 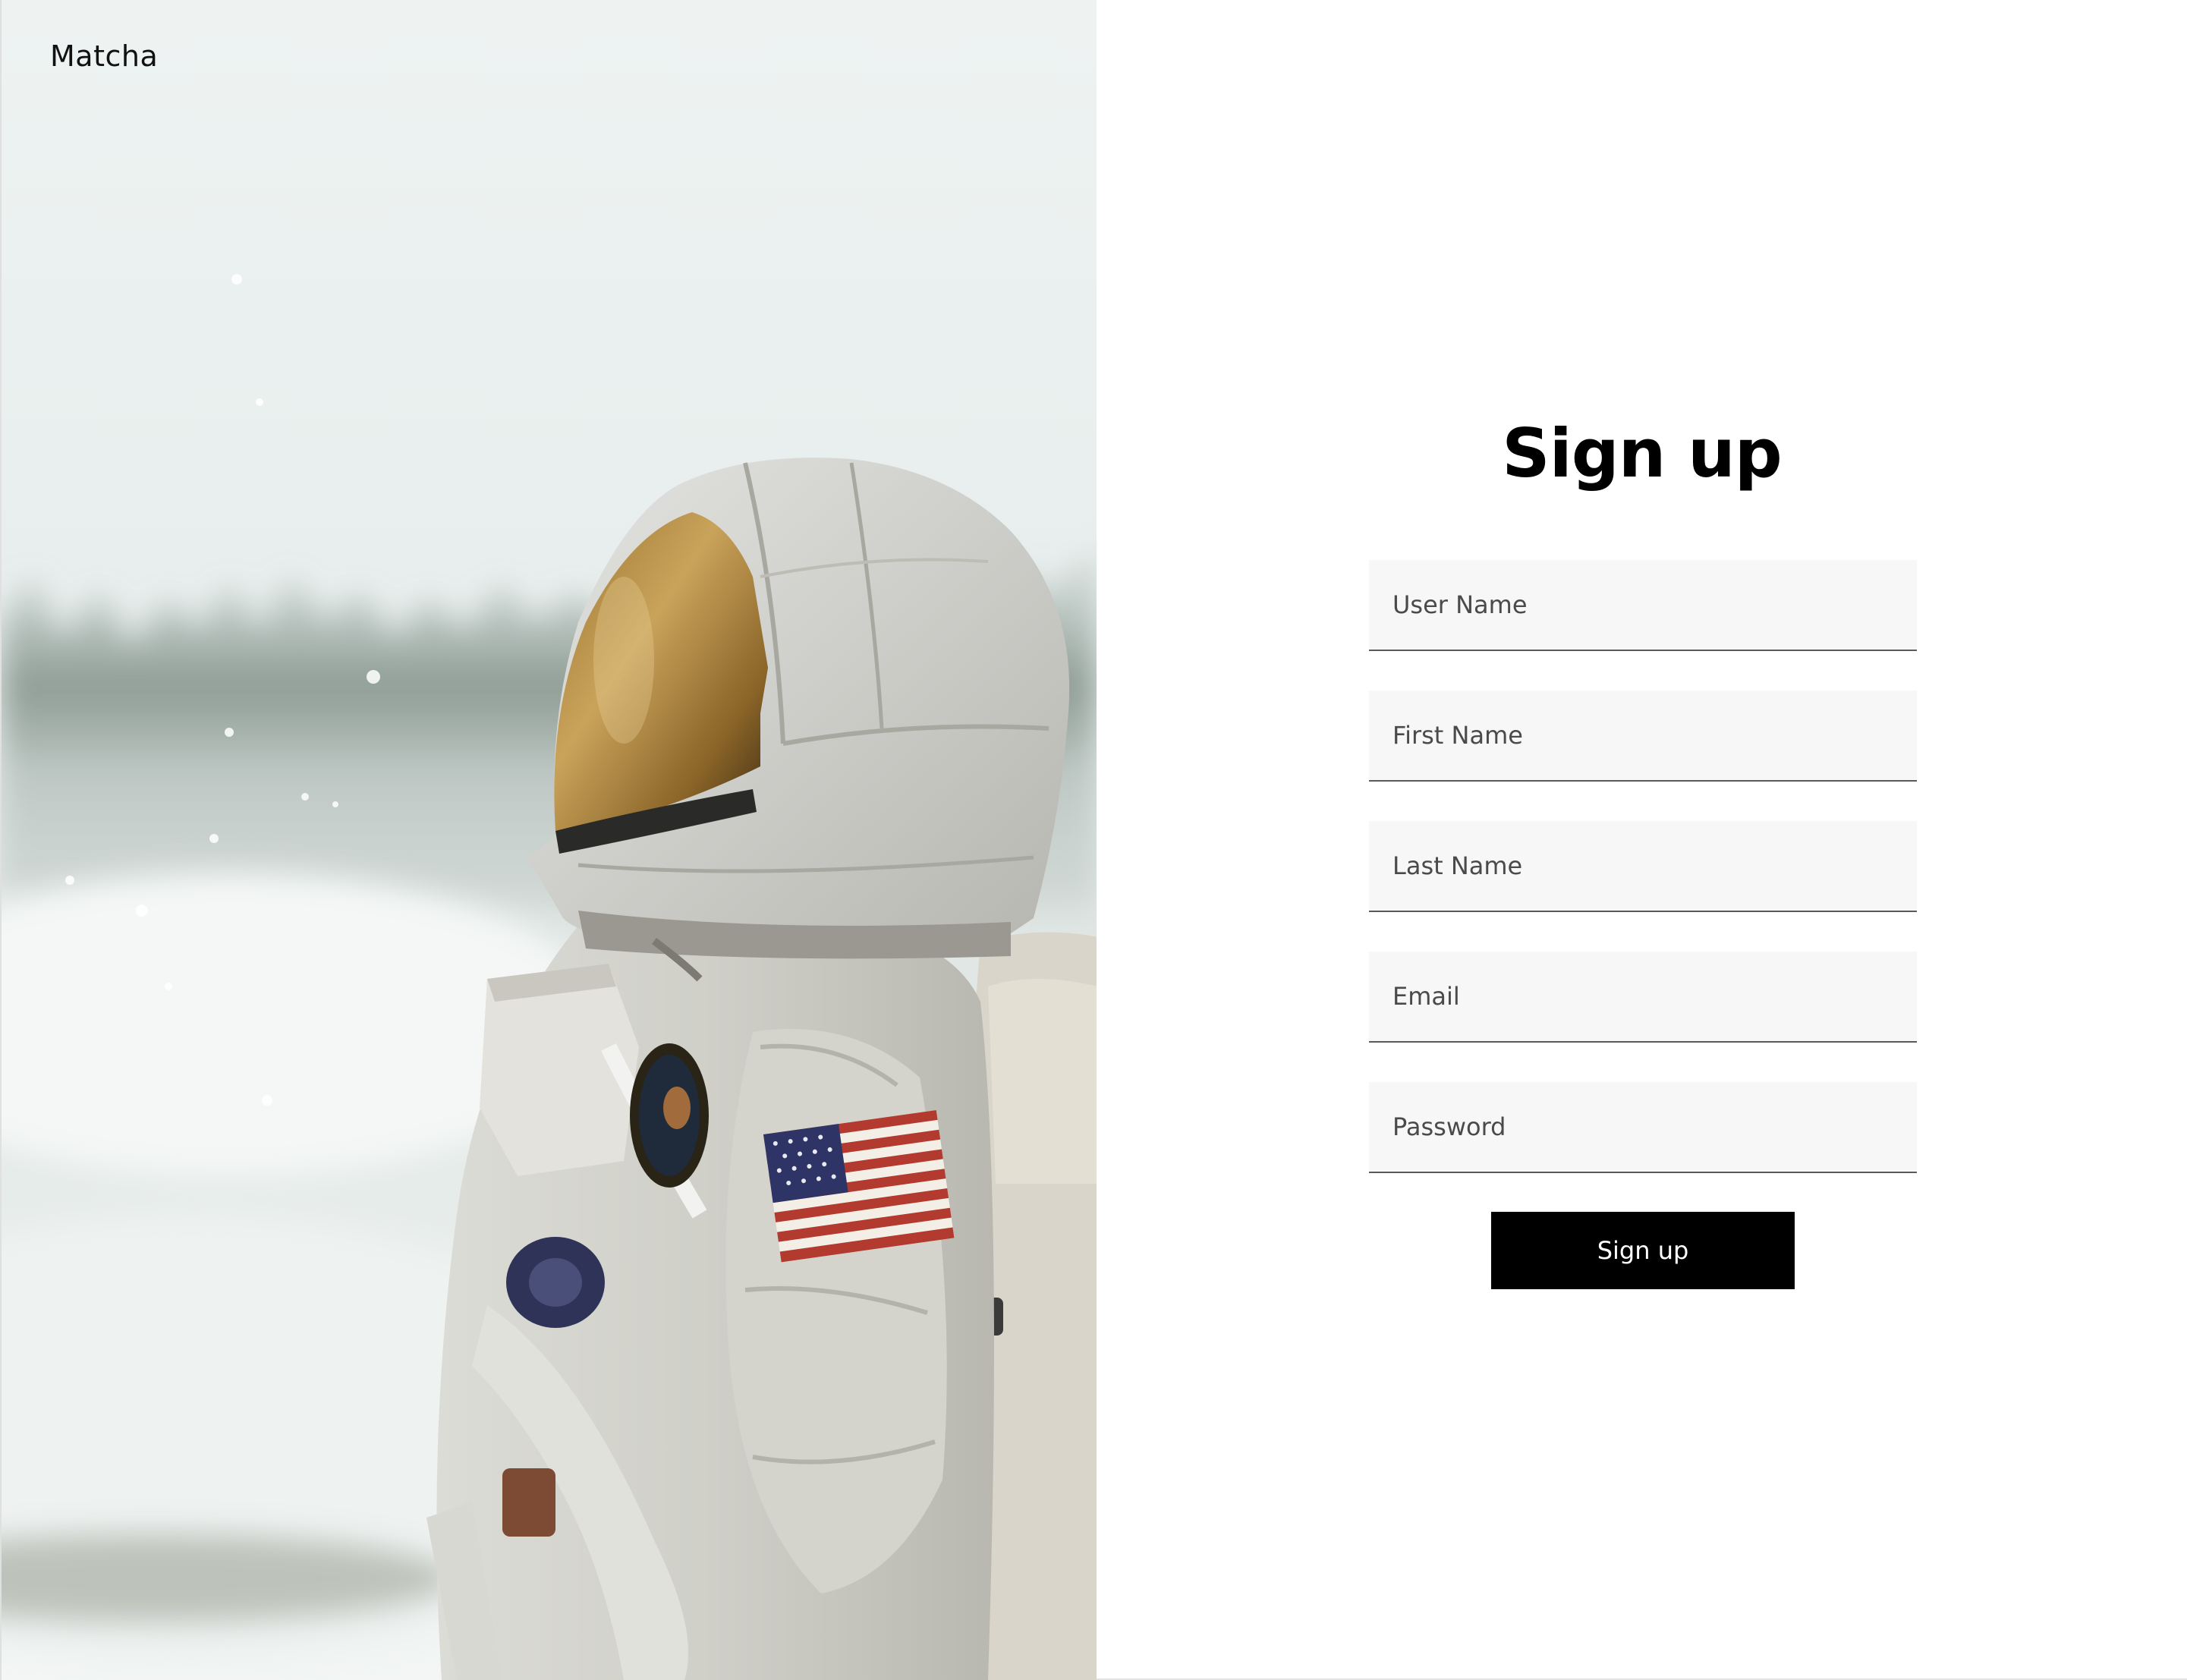 I want to click on first-name-field, so click(x=1643, y=736).